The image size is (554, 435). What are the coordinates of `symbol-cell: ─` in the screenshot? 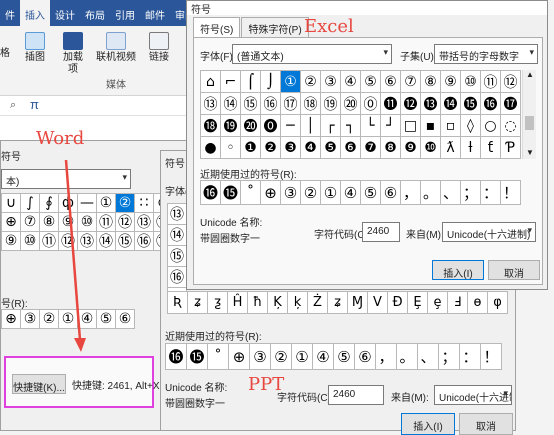 It's located at (291, 126).